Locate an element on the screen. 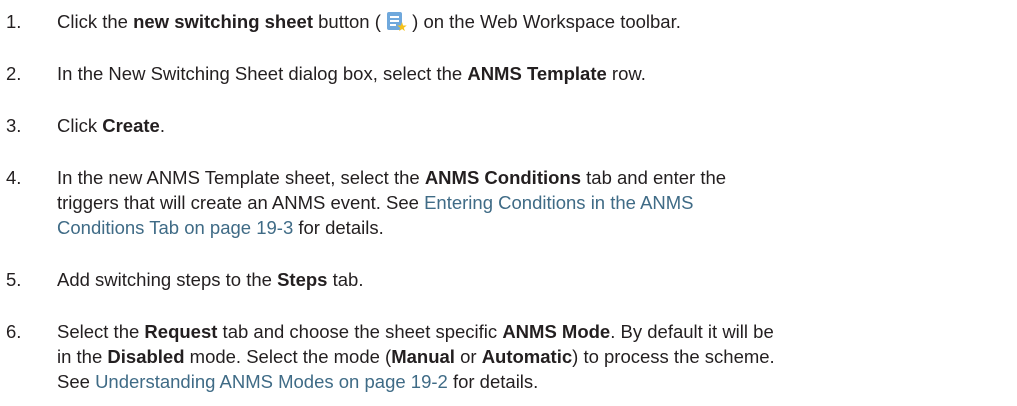 This screenshot has width=1017, height=406. step-line: Conditions Tab on page 19-3 for details. is located at coordinates (220, 227).